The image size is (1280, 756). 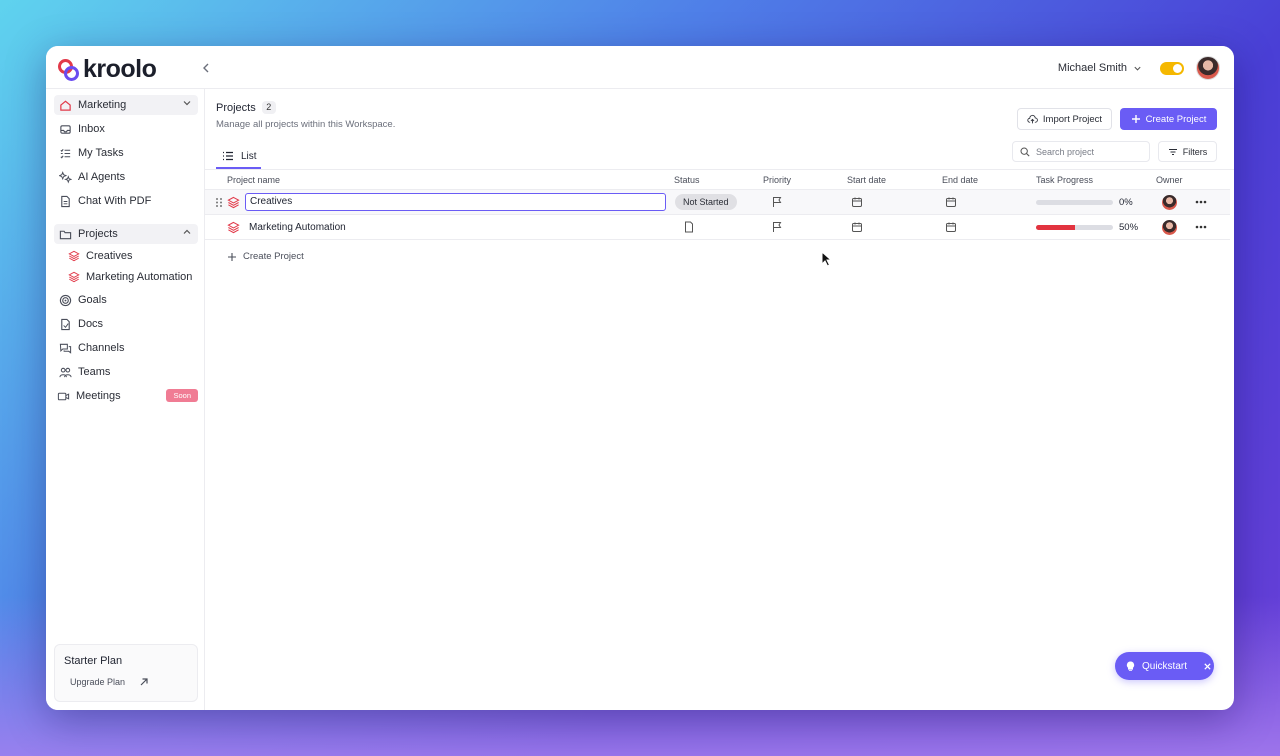 What do you see at coordinates (219, 202) in the screenshot?
I see `drag-handle-icon` at bounding box center [219, 202].